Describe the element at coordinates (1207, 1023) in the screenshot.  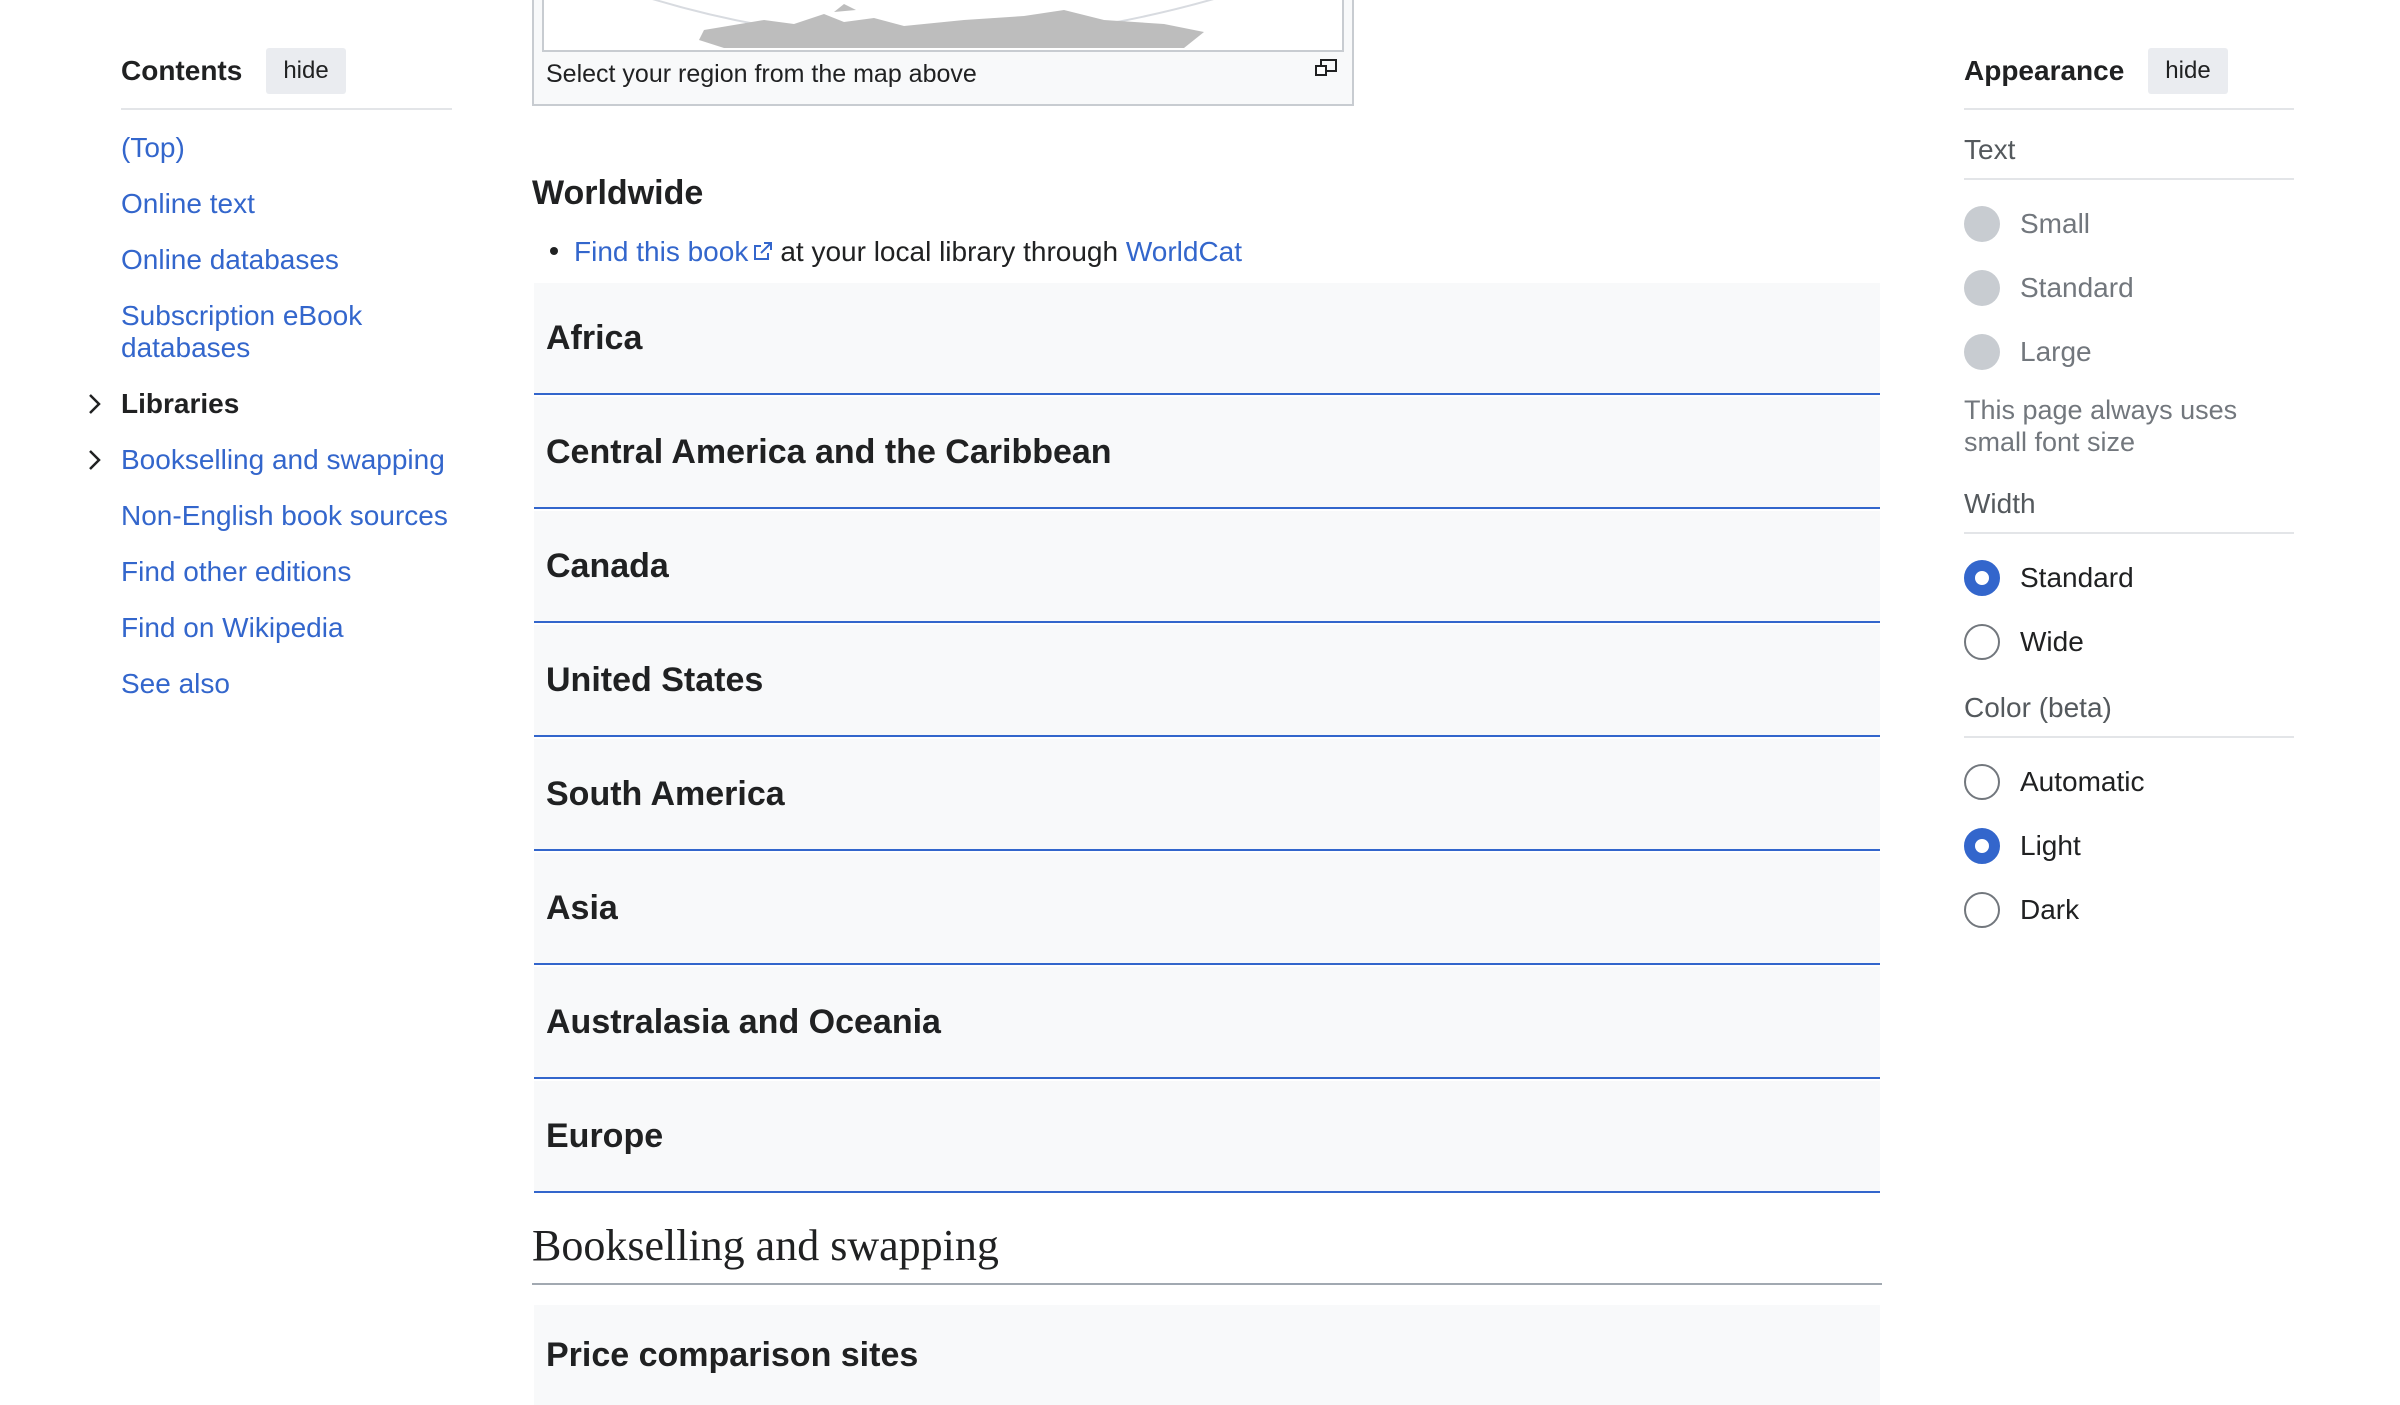
I see `region-australasia-oceania: Australasia and Oceania` at that location.